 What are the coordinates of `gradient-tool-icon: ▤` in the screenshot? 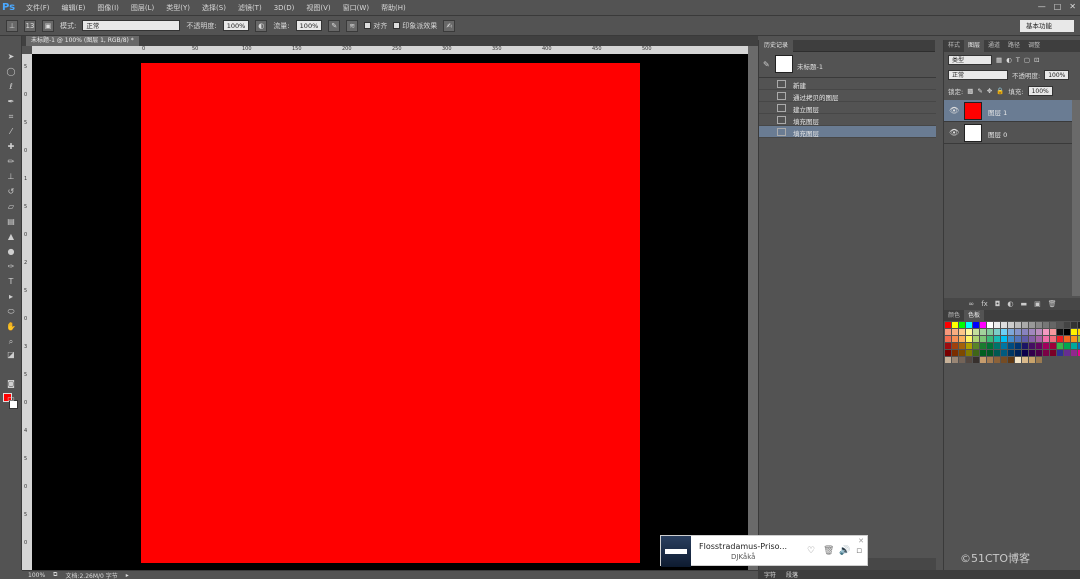 It's located at (11, 222).